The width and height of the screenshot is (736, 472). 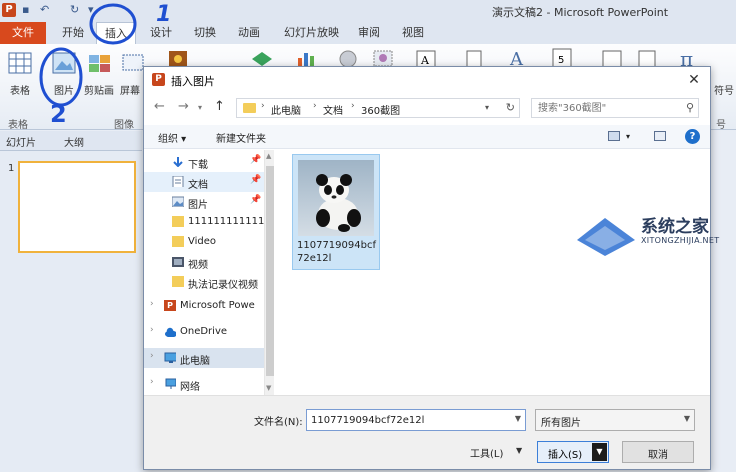 What do you see at coordinates (204, 202) in the screenshot?
I see `nav-item-pictures: 图片 📌` at bounding box center [204, 202].